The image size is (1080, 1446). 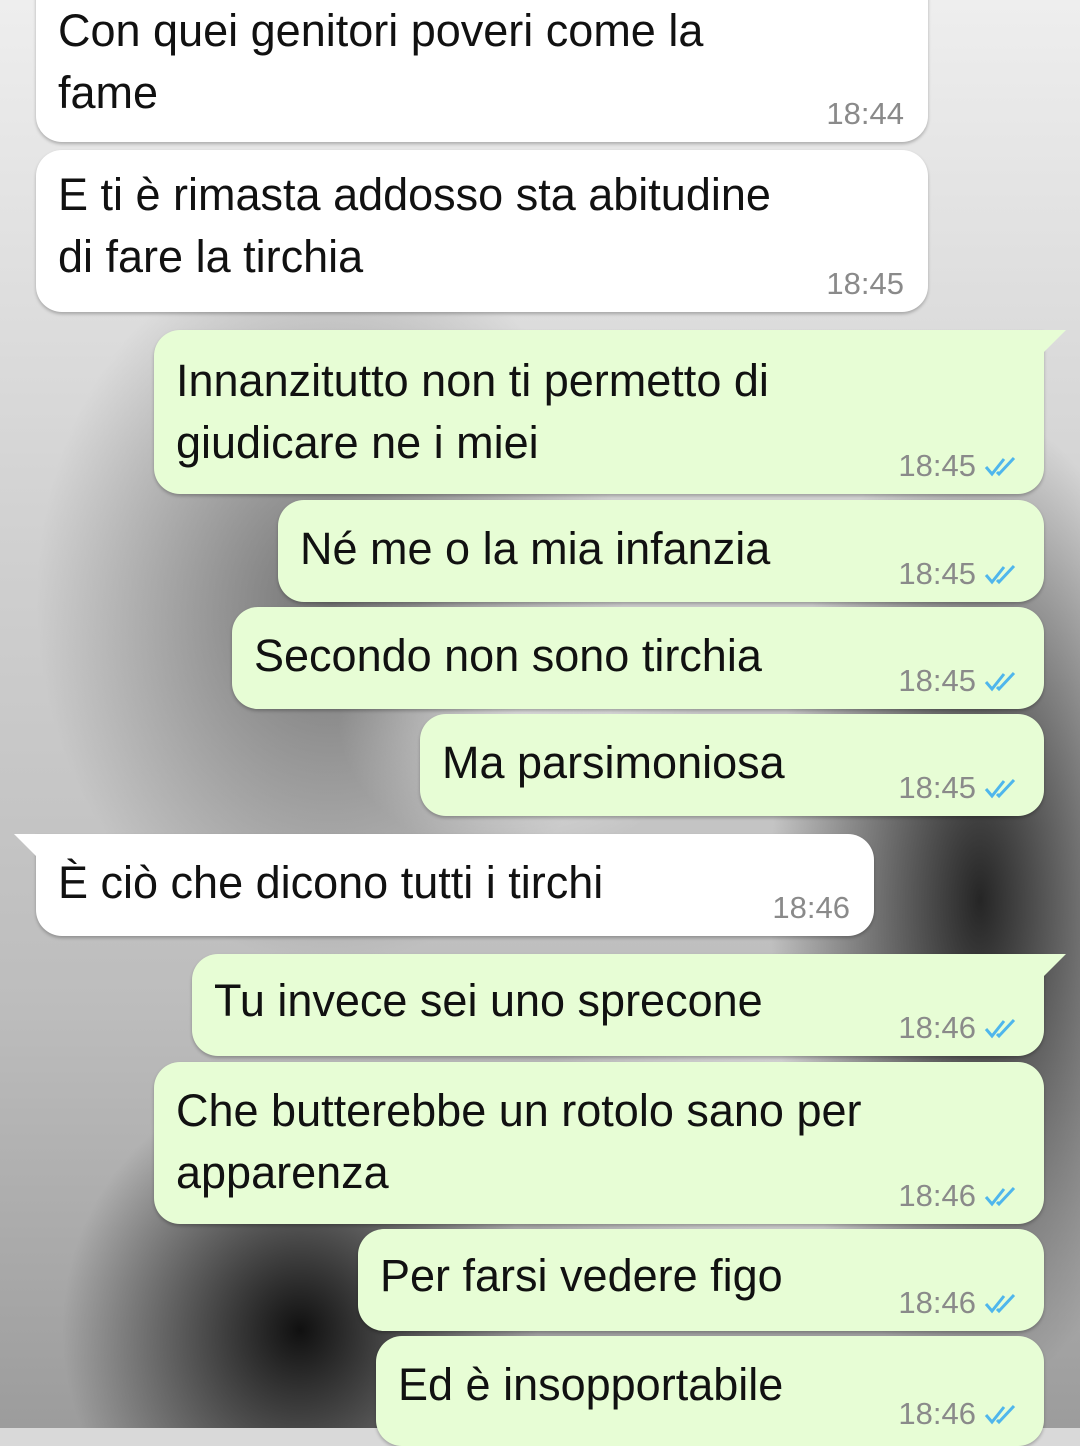 I want to click on incoming-message-bubble: È ciò che dicono tutti i tirchi 18:46, so click(x=444, y=885).